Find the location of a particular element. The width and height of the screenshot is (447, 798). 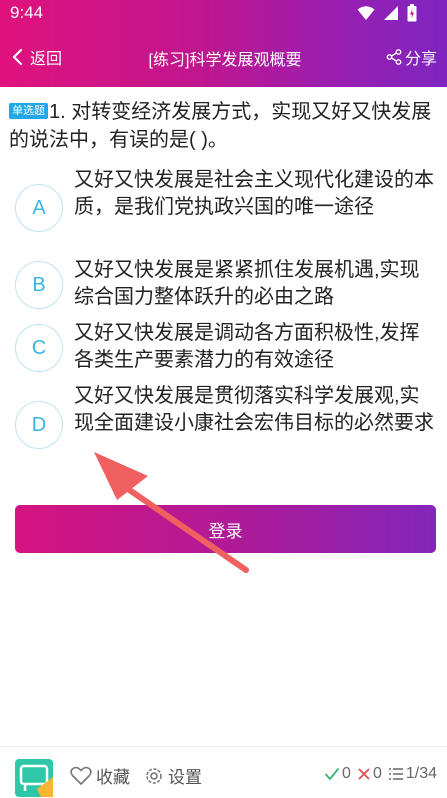

check-icon is located at coordinates (332, 774).